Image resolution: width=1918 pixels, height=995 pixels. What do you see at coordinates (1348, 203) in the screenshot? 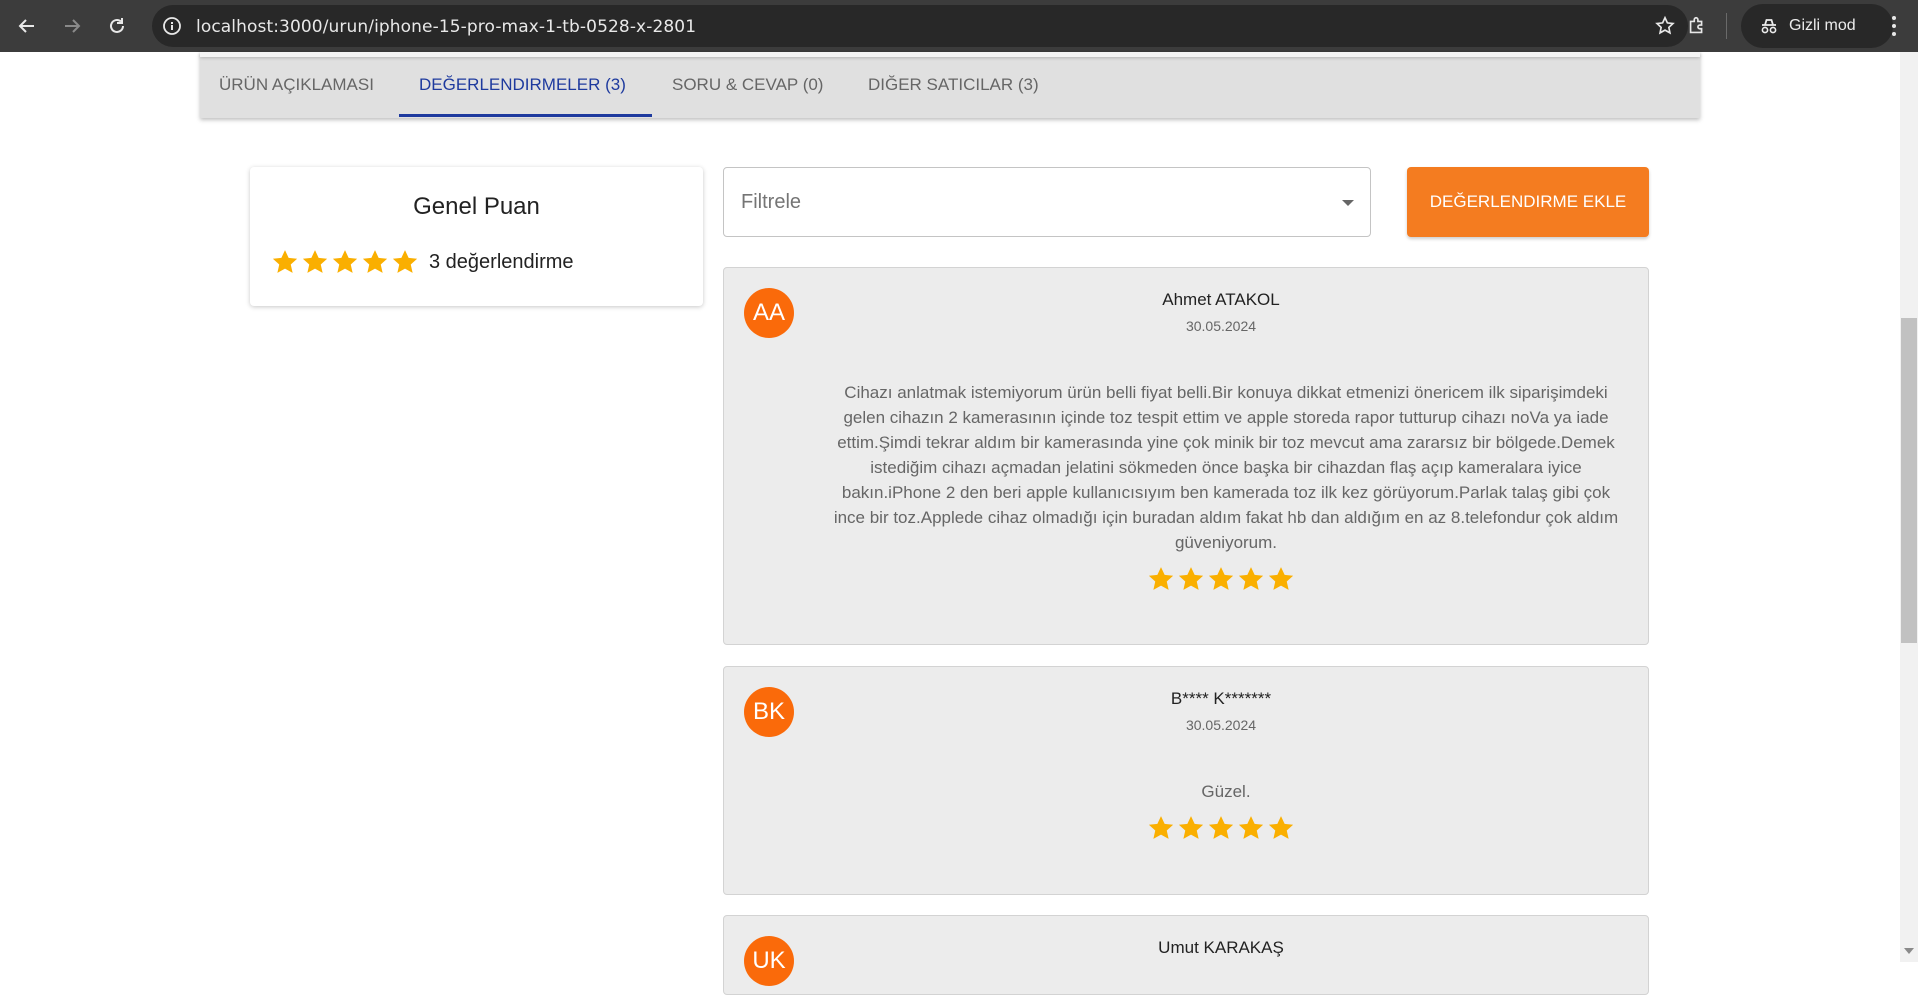
I see `dropdown-arrow-icon` at bounding box center [1348, 203].